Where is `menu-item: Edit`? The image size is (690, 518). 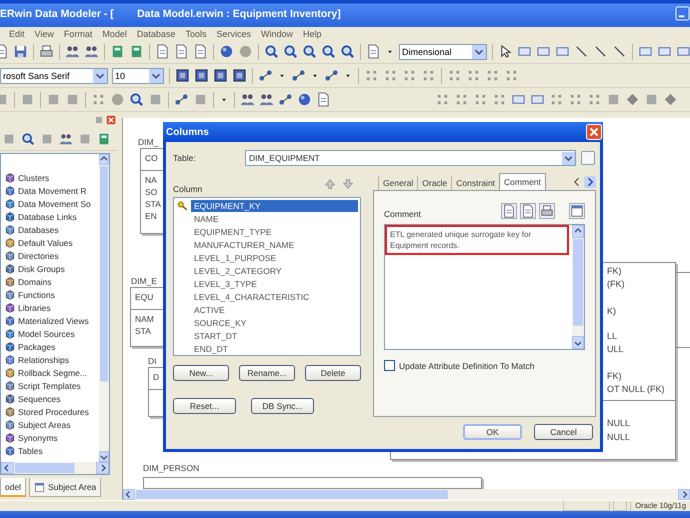
menu-item: Edit is located at coordinates (17, 33).